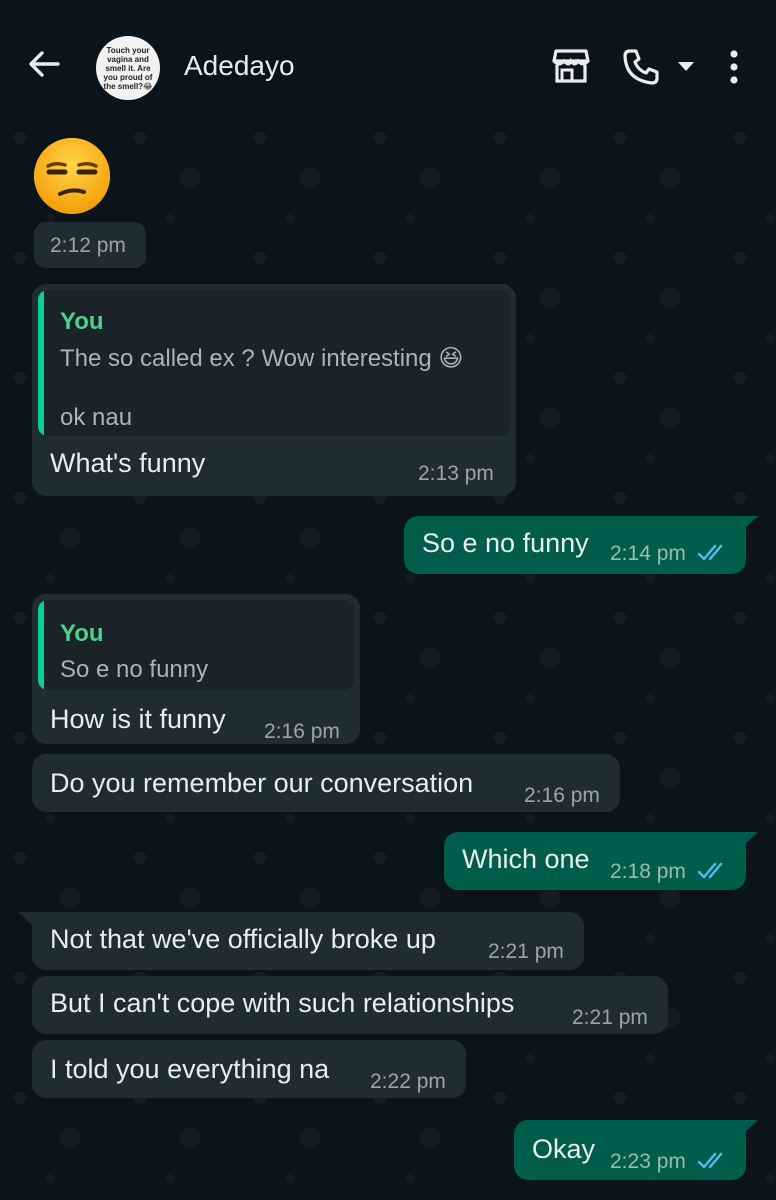 The width and height of the screenshot is (776, 1200). I want to click on message-text: I told you everything na, so click(190, 1069).